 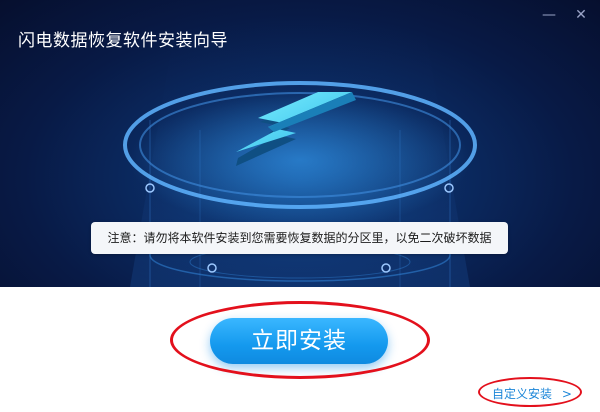 I want to click on chevron-right-icon: >, so click(x=566, y=394).